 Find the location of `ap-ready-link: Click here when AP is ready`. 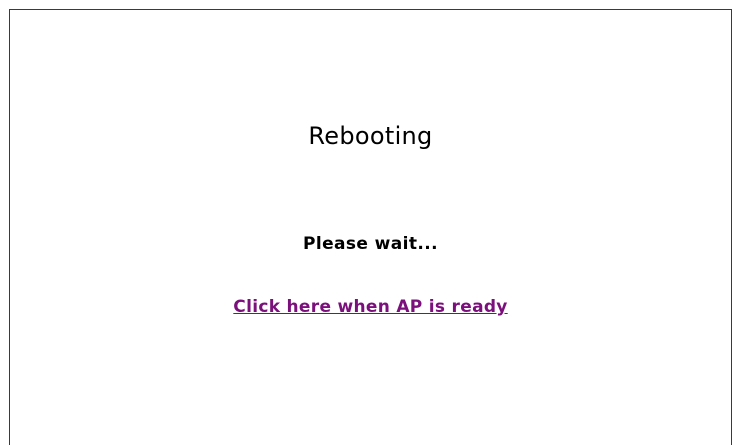

ap-ready-link: Click here when AP is ready is located at coordinates (370, 307).